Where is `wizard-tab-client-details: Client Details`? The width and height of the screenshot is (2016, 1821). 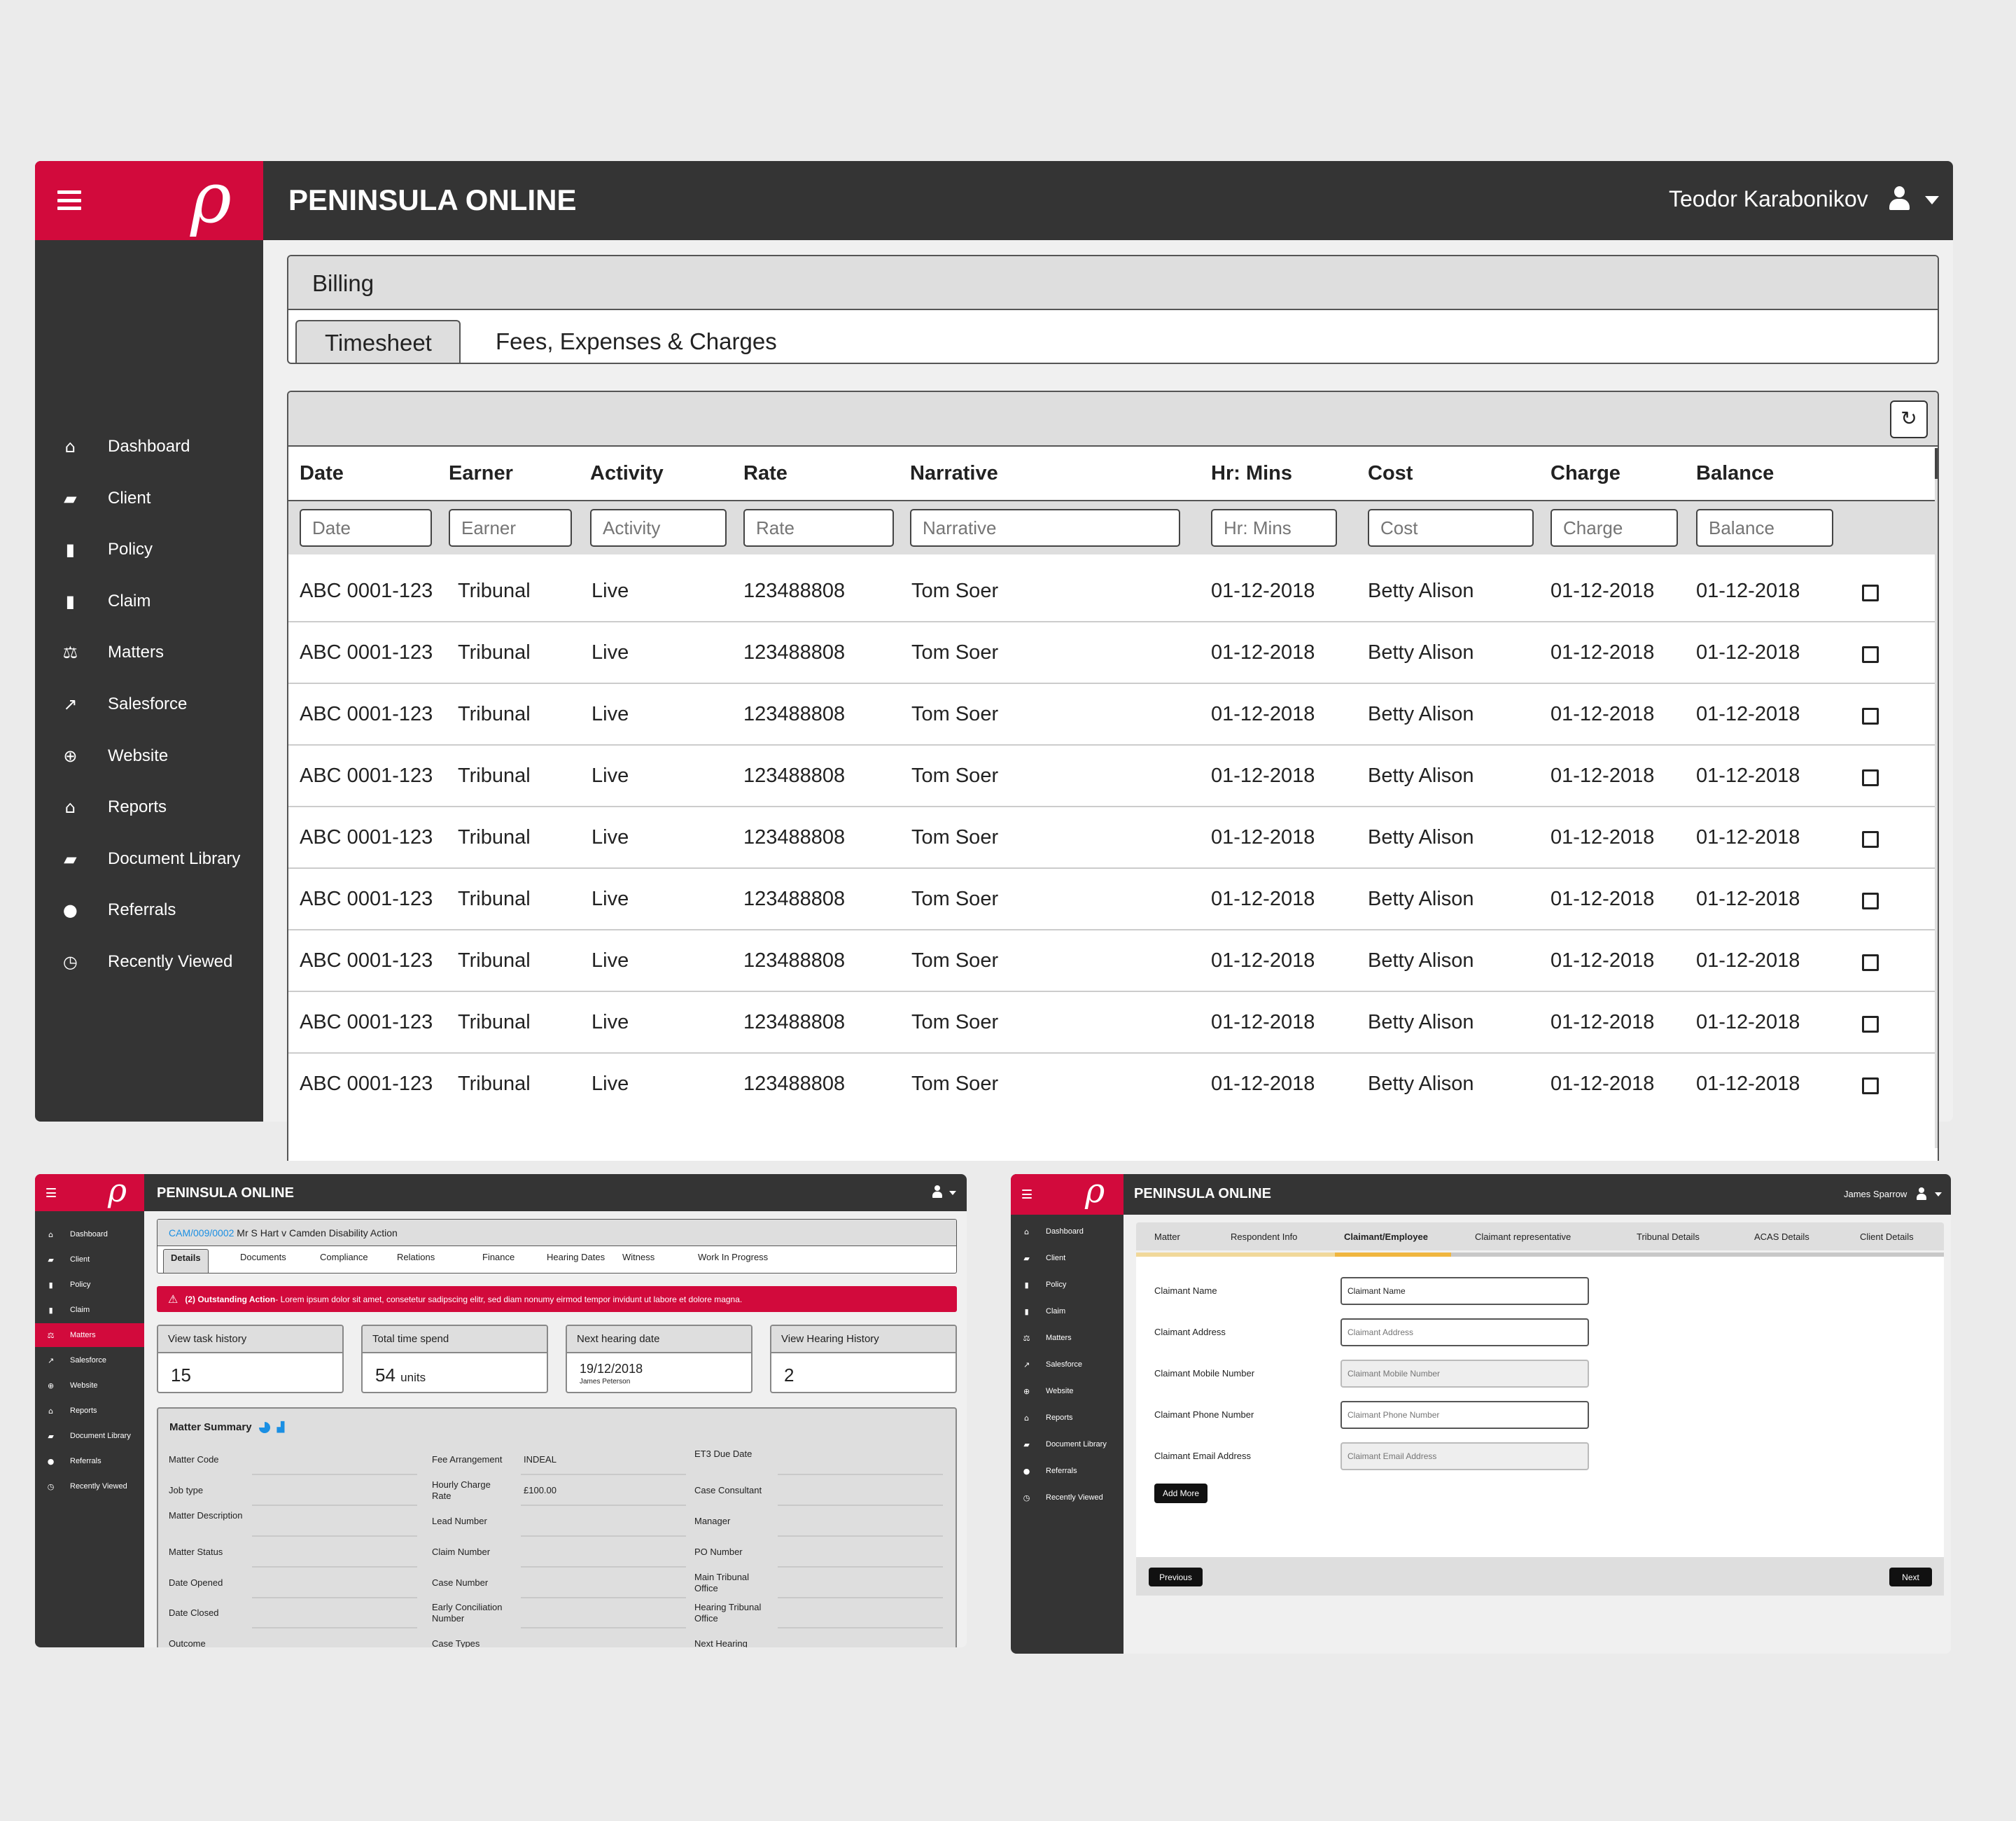 wizard-tab-client-details: Client Details is located at coordinates (1887, 1237).